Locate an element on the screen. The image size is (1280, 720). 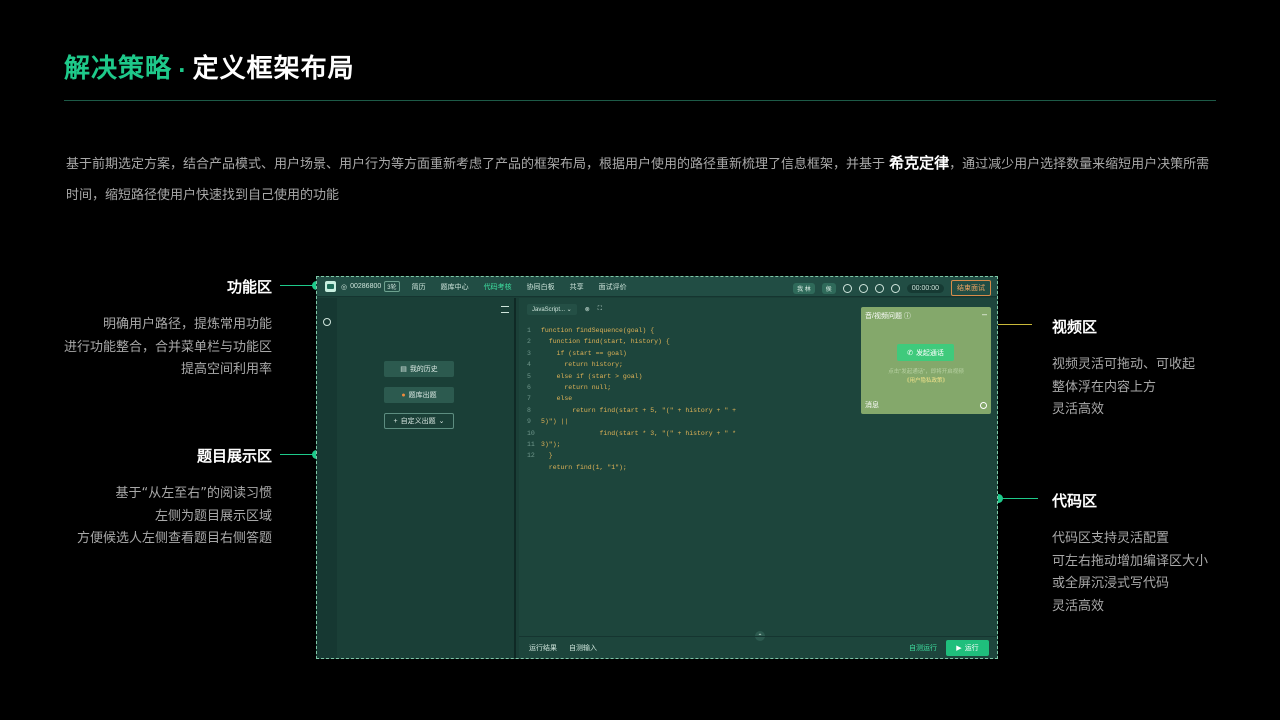
self-input-tab: 自测输入 is located at coordinates (583, 648).